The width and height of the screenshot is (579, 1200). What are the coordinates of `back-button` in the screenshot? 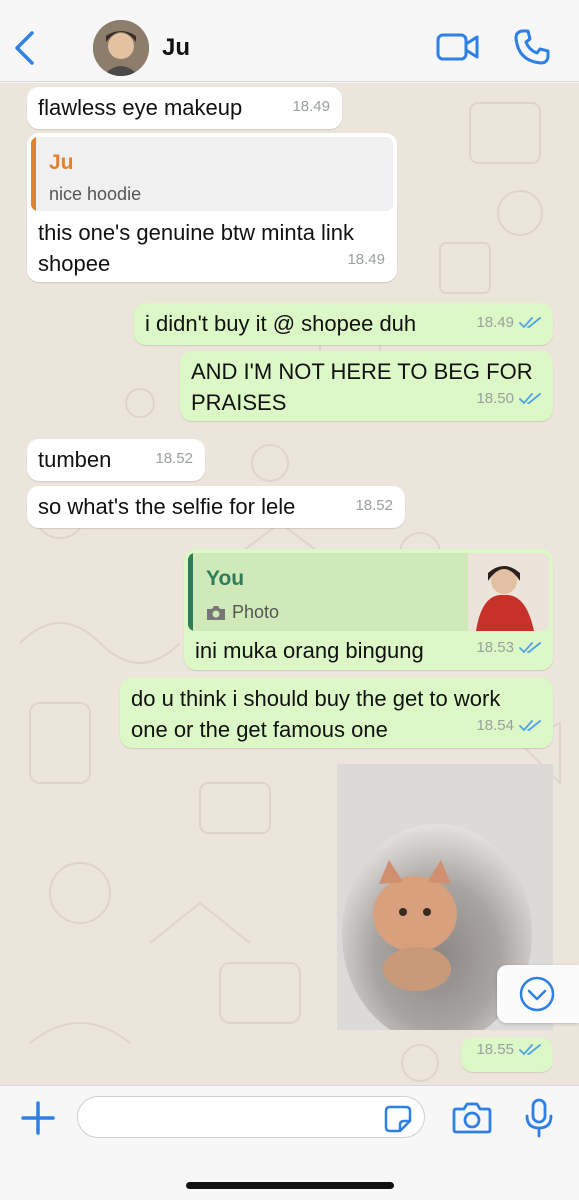 It's located at (25, 48).